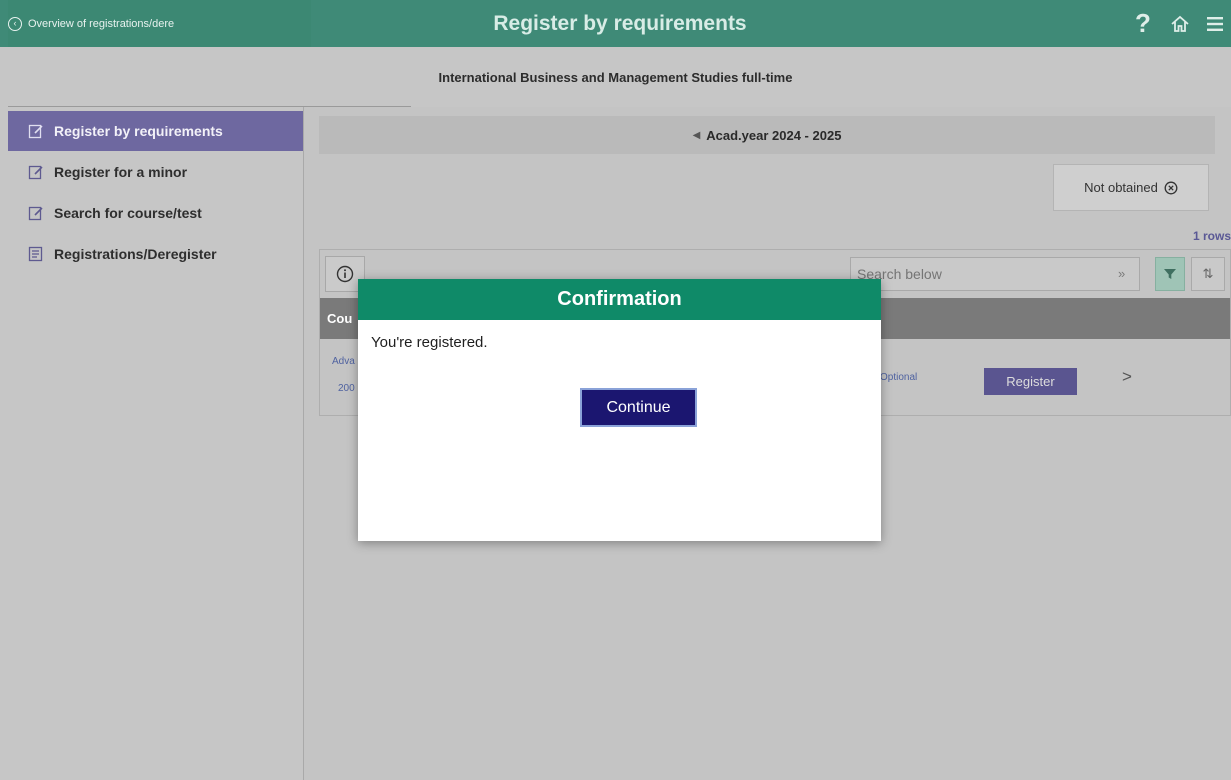 The height and width of the screenshot is (780, 1231). I want to click on filter-button, so click(1170, 274).